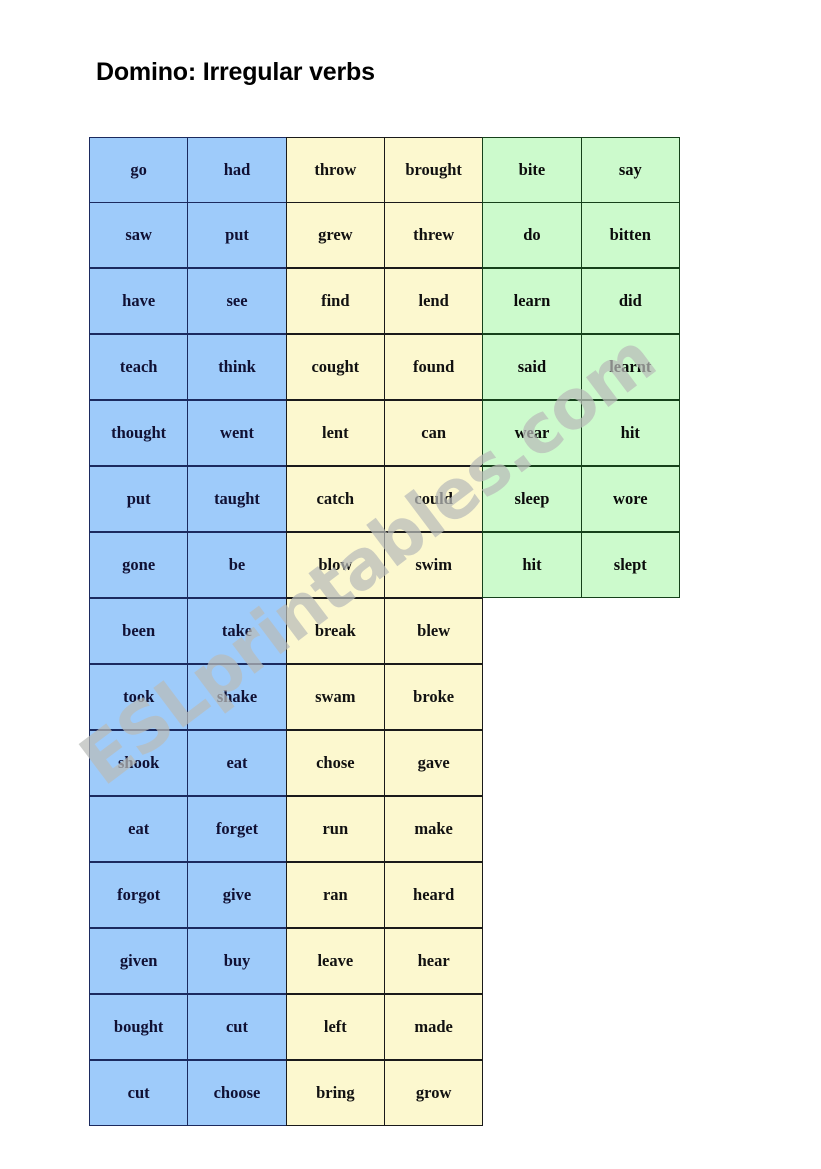 This screenshot has height=1169, width=821. Describe the element at coordinates (532, 235) in the screenshot. I see `domino-cell: do` at that location.